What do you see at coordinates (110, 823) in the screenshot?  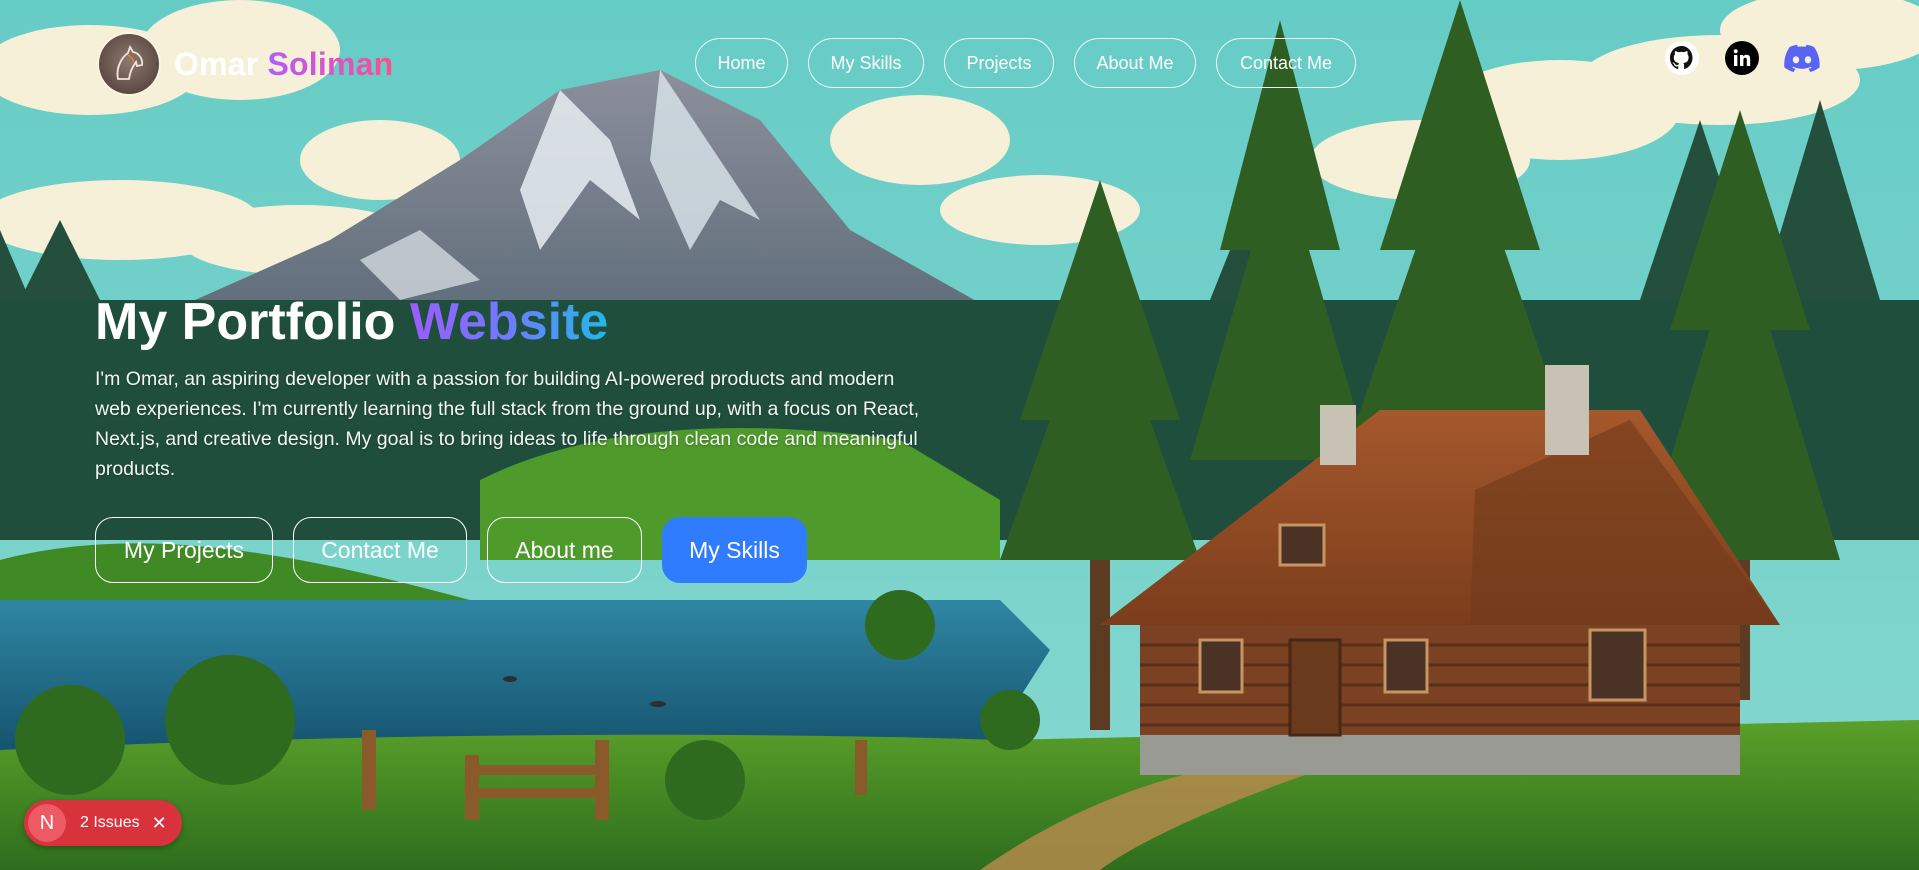 I see `issues-count-label: 2 Issues` at bounding box center [110, 823].